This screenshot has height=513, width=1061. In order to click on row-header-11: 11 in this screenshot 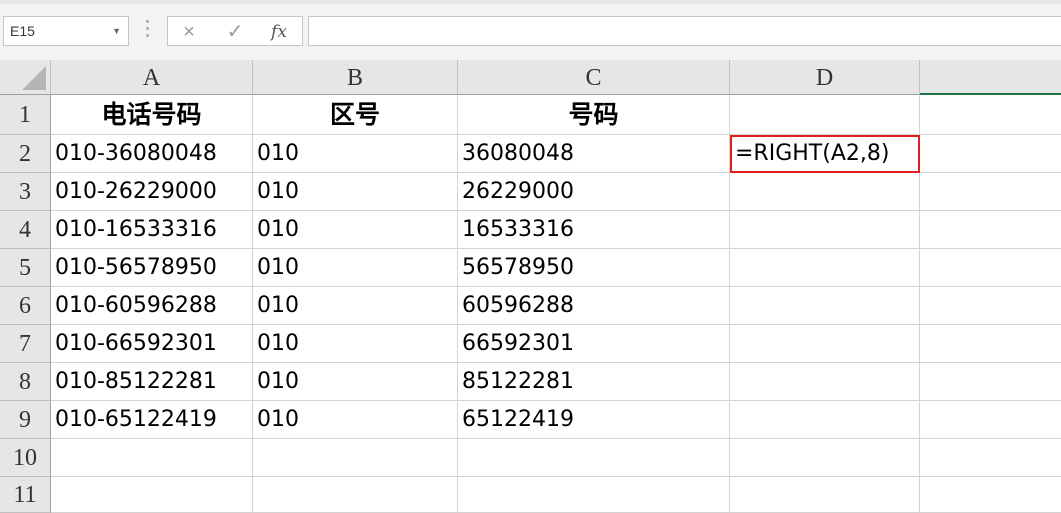, I will do `click(25, 495)`.